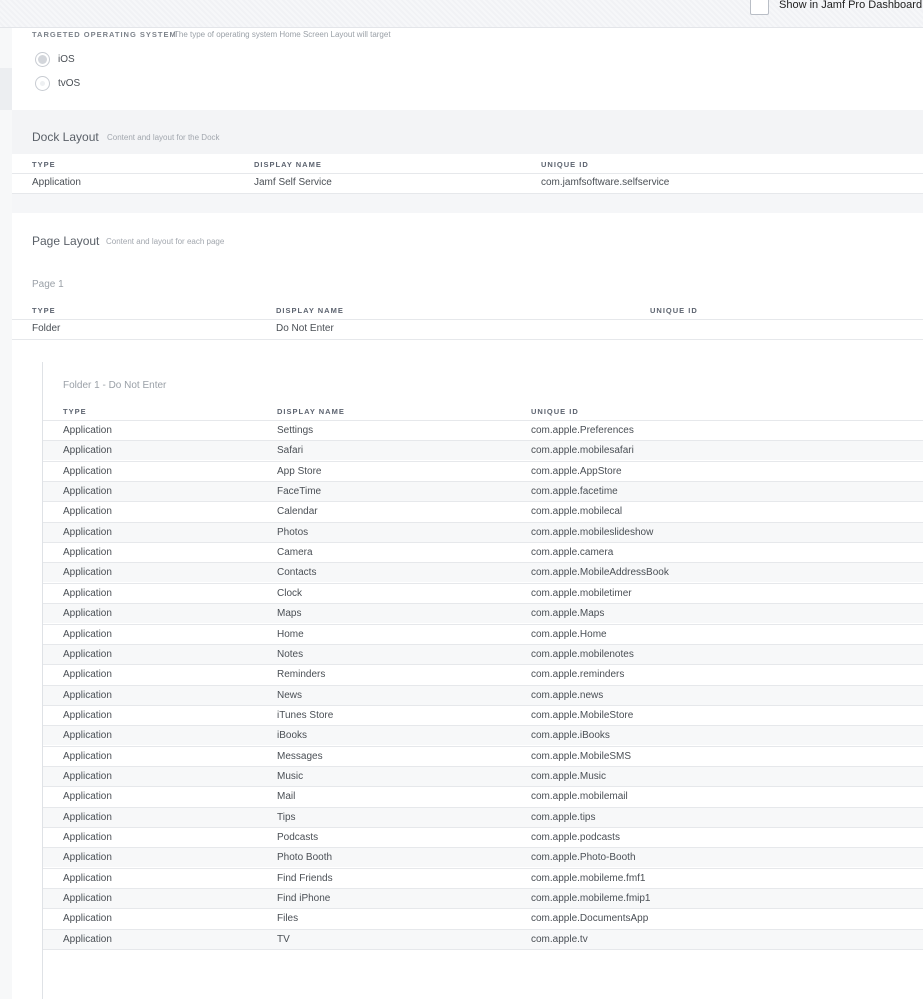 The height and width of the screenshot is (999, 923). What do you see at coordinates (483, 918) in the screenshot?
I see `table-row: Application Files com.apple.DocumentsApp` at bounding box center [483, 918].